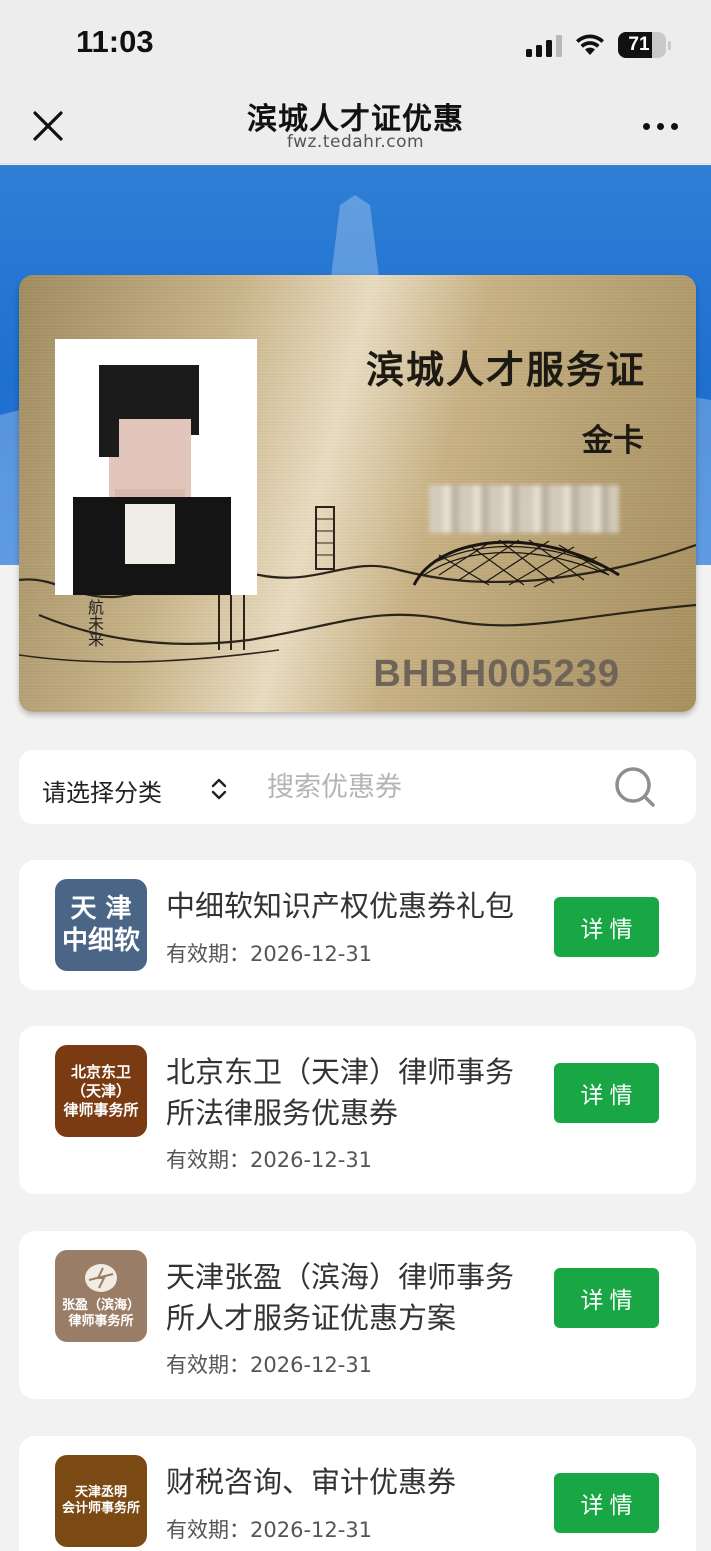  What do you see at coordinates (340, 906) in the screenshot?
I see `coupon-title: 中细软知识产权优惠券礼包` at bounding box center [340, 906].